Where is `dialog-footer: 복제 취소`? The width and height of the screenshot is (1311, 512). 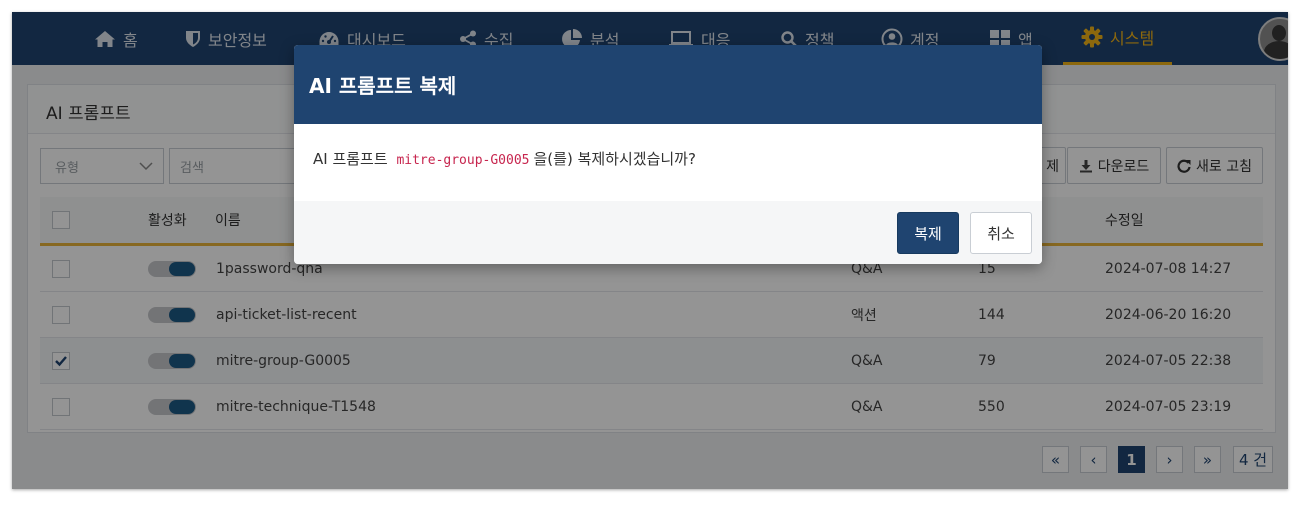
dialog-footer: 복제 취소 is located at coordinates (668, 232).